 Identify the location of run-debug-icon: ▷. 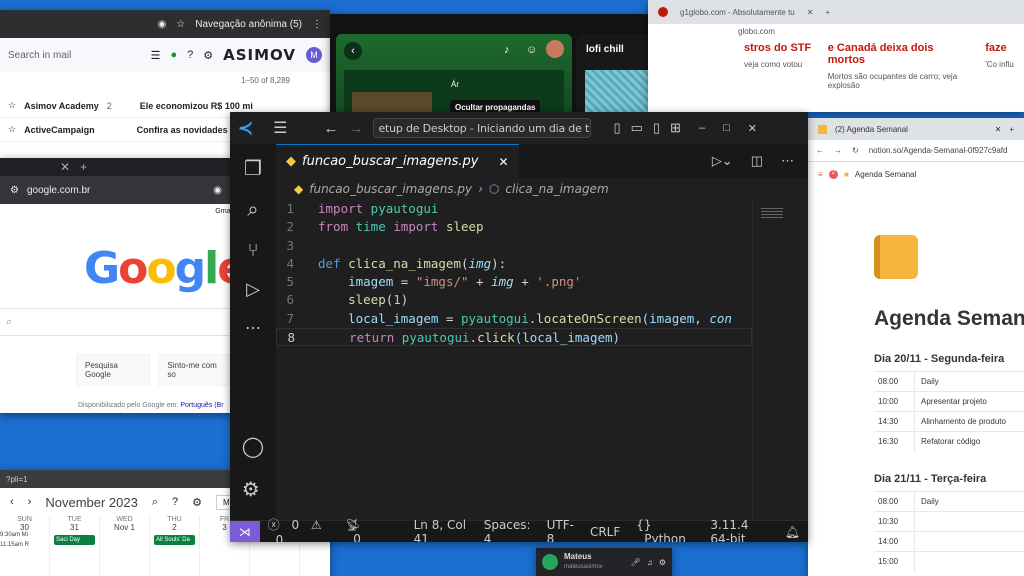
(253, 289).